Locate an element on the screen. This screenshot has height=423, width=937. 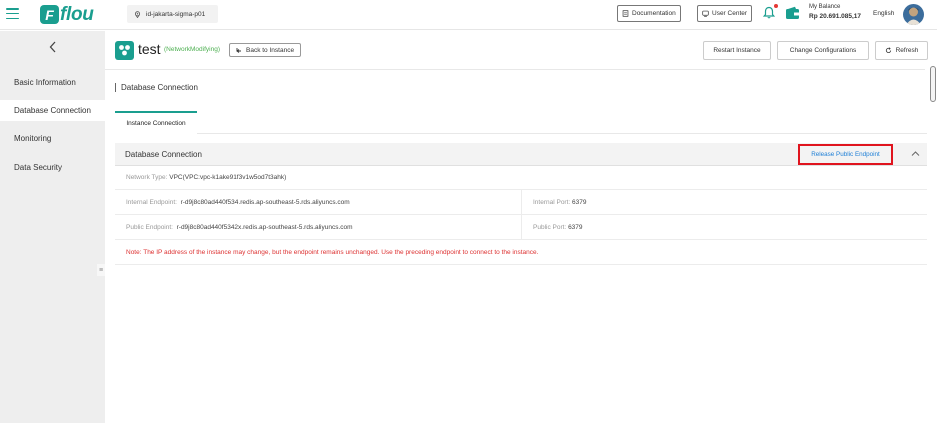
release-public-endpoint-label: Release Public Endpoint is located at coordinates (845, 154).